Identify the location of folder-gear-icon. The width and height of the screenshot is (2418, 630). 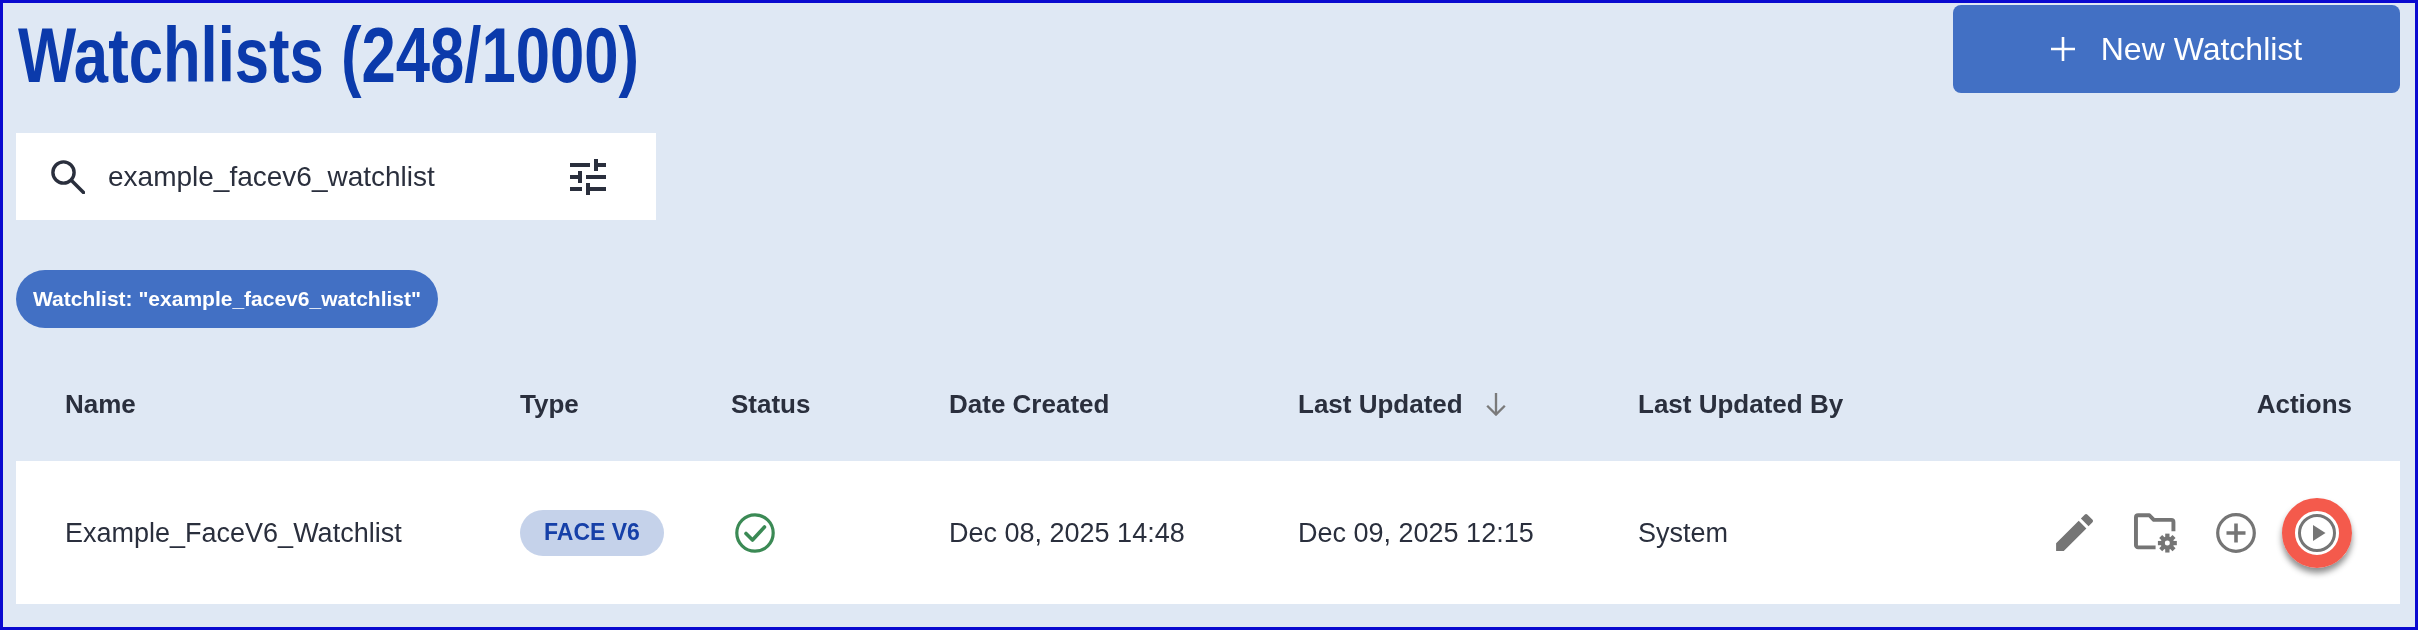
(2155, 532).